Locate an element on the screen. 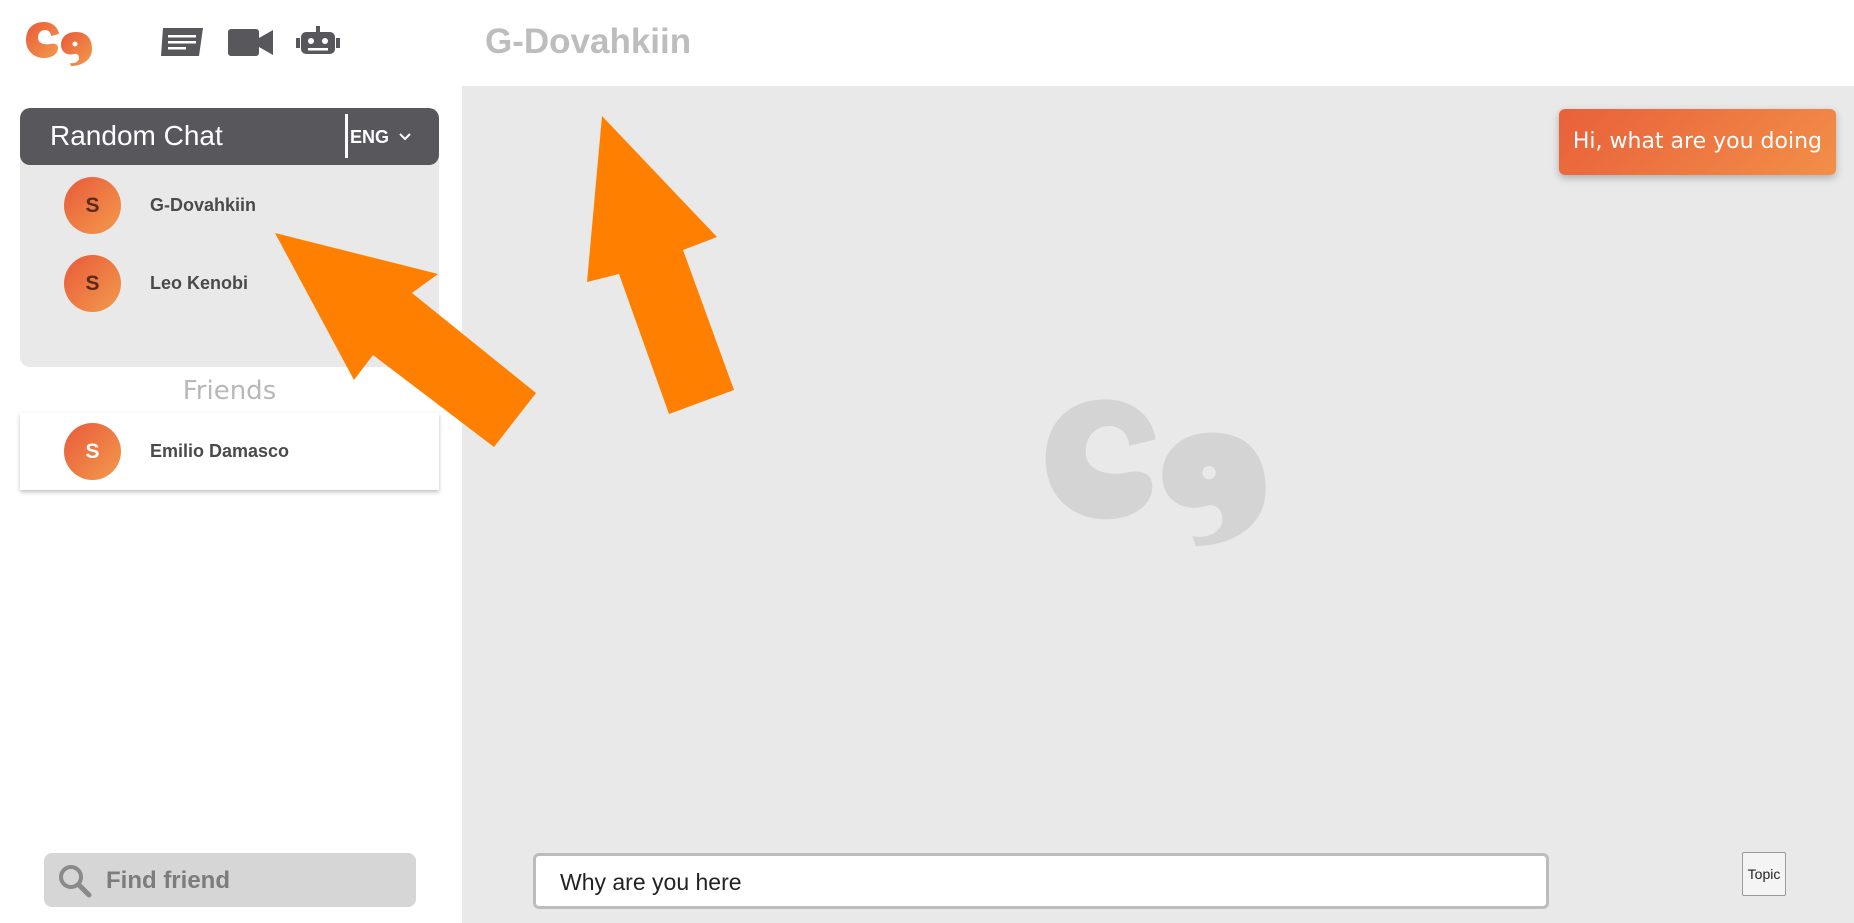  random-chat-header: Random Chat ENG is located at coordinates (229, 136).